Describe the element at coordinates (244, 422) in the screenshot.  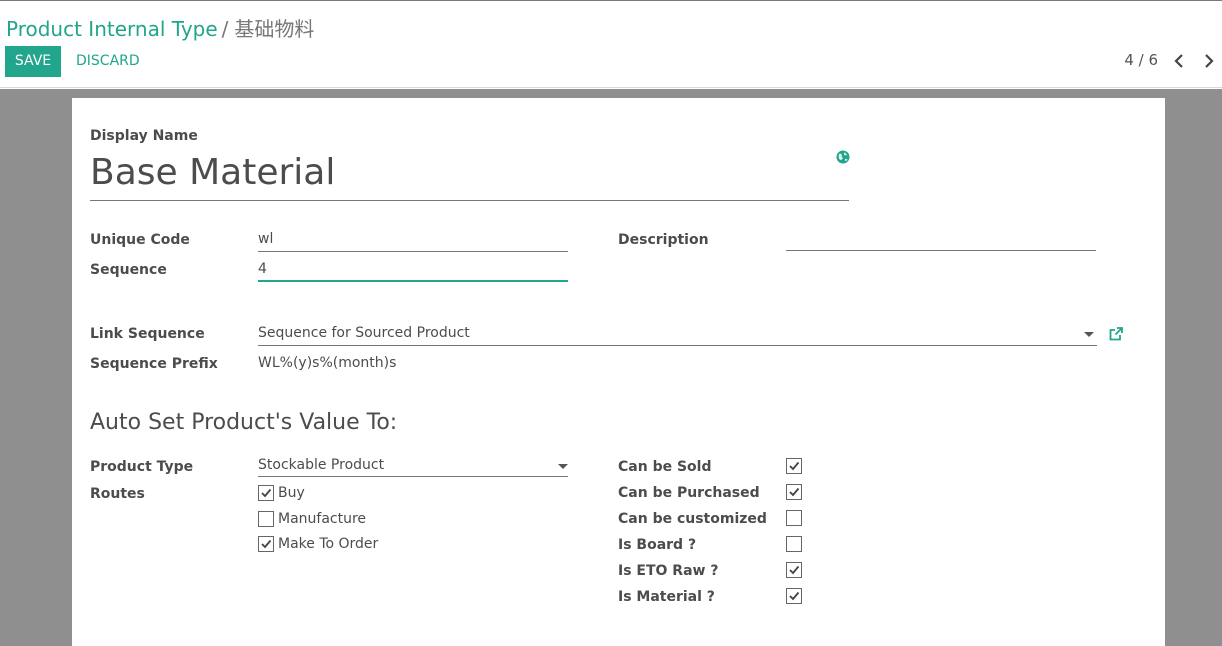
I see `section-title: Auto Set Product's Value To:` at that location.